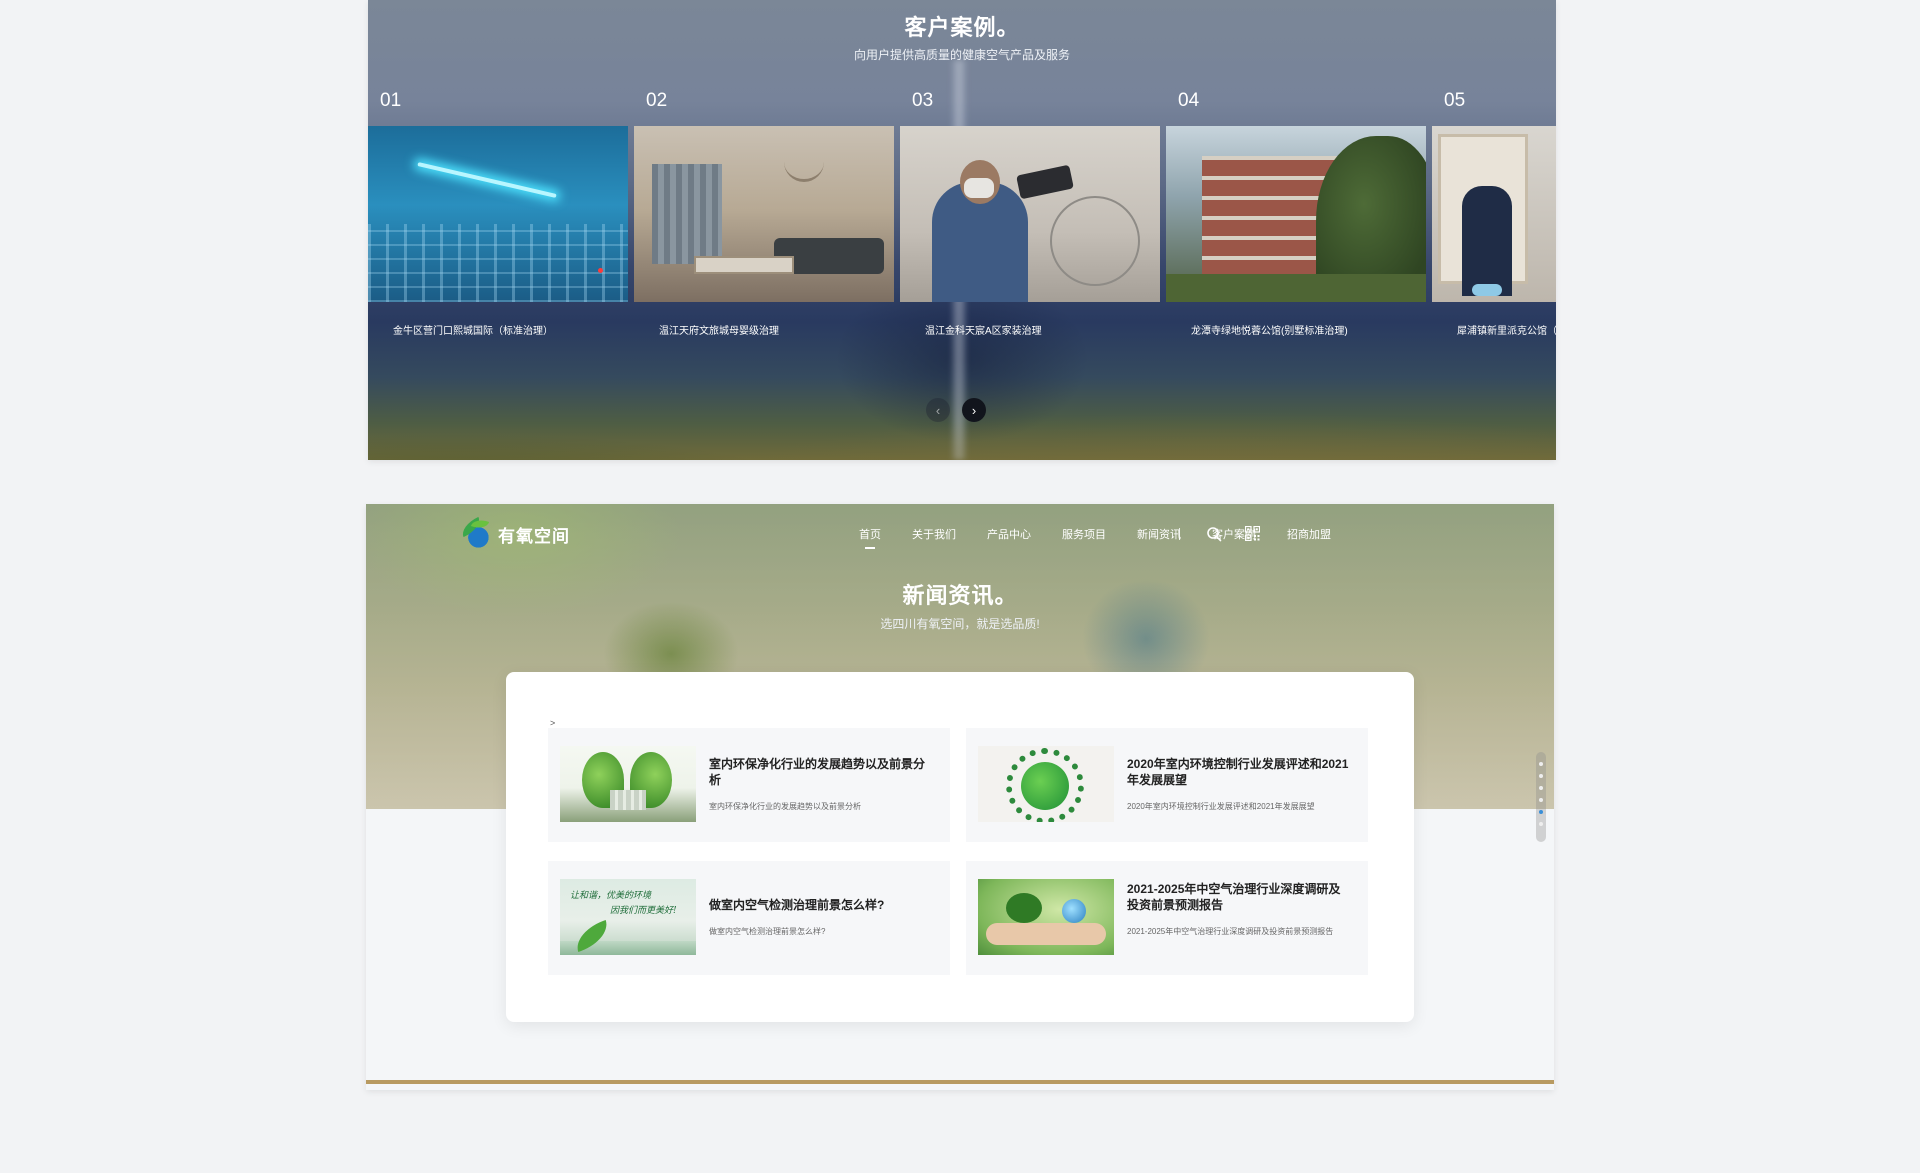  I want to click on search-icon, so click(1214, 534).